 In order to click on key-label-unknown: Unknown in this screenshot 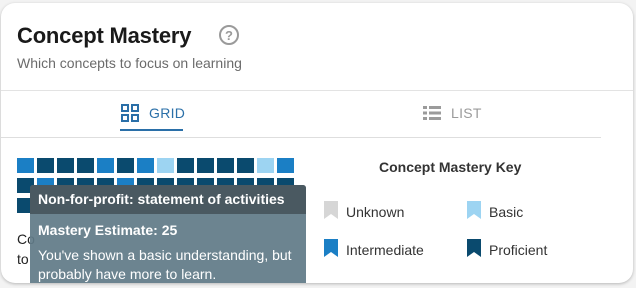, I will do `click(375, 211)`.